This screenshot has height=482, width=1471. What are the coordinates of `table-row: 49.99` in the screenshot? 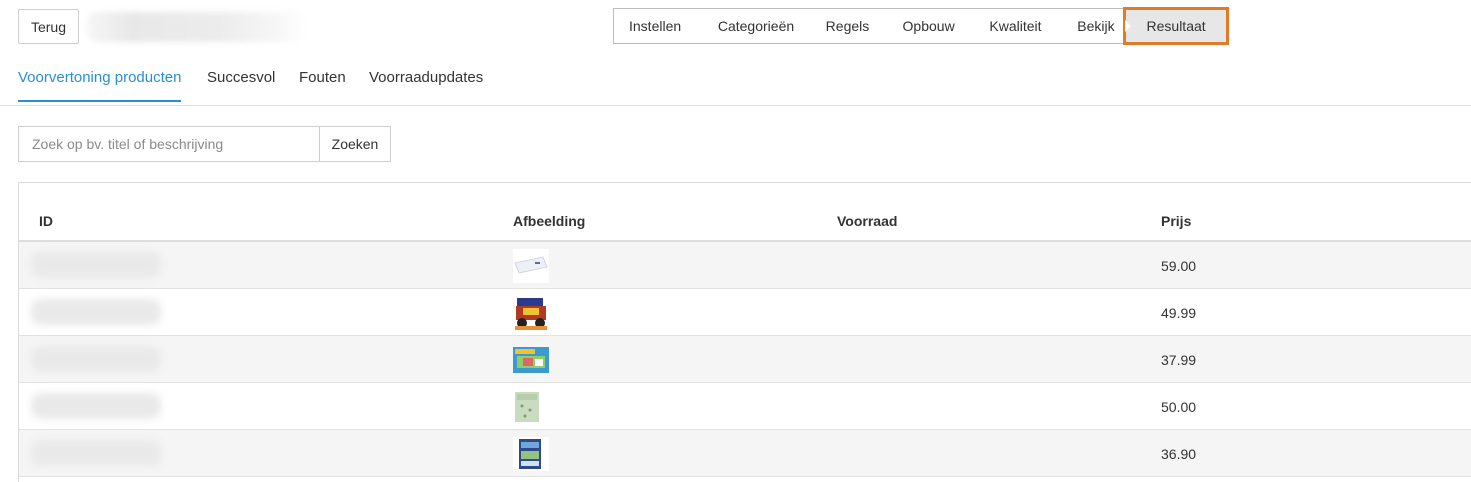 It's located at (745, 312).